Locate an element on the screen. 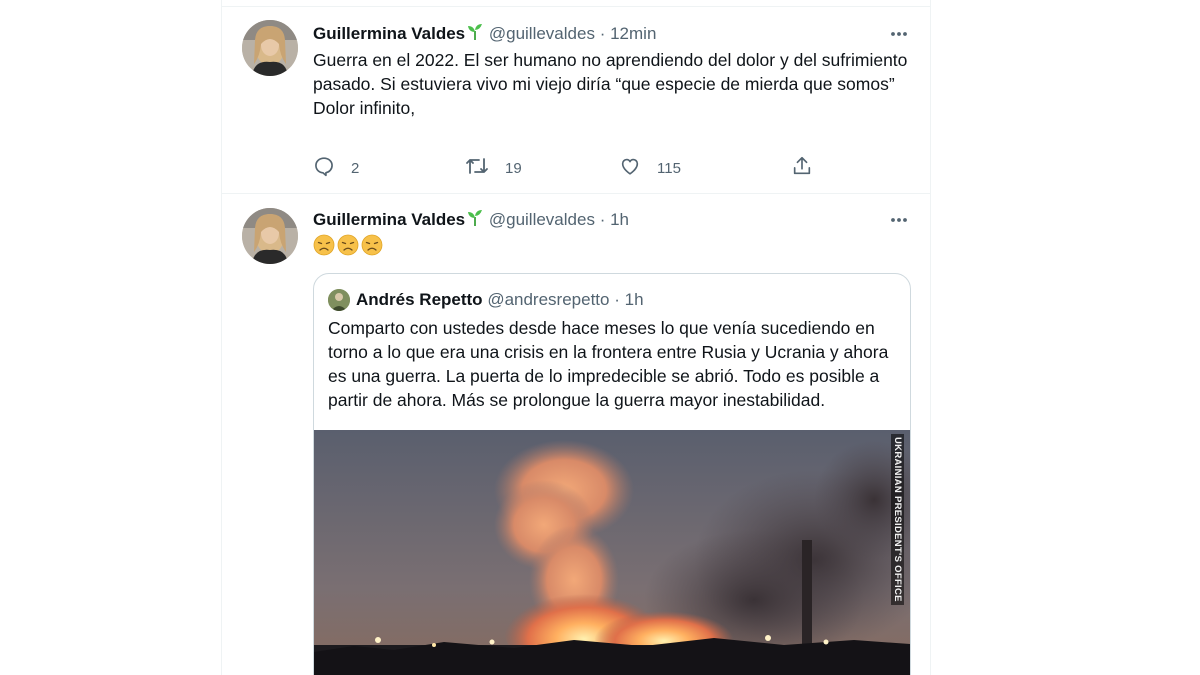 This screenshot has height=675, width=1200. retweet-count: 19 is located at coordinates (513, 168).